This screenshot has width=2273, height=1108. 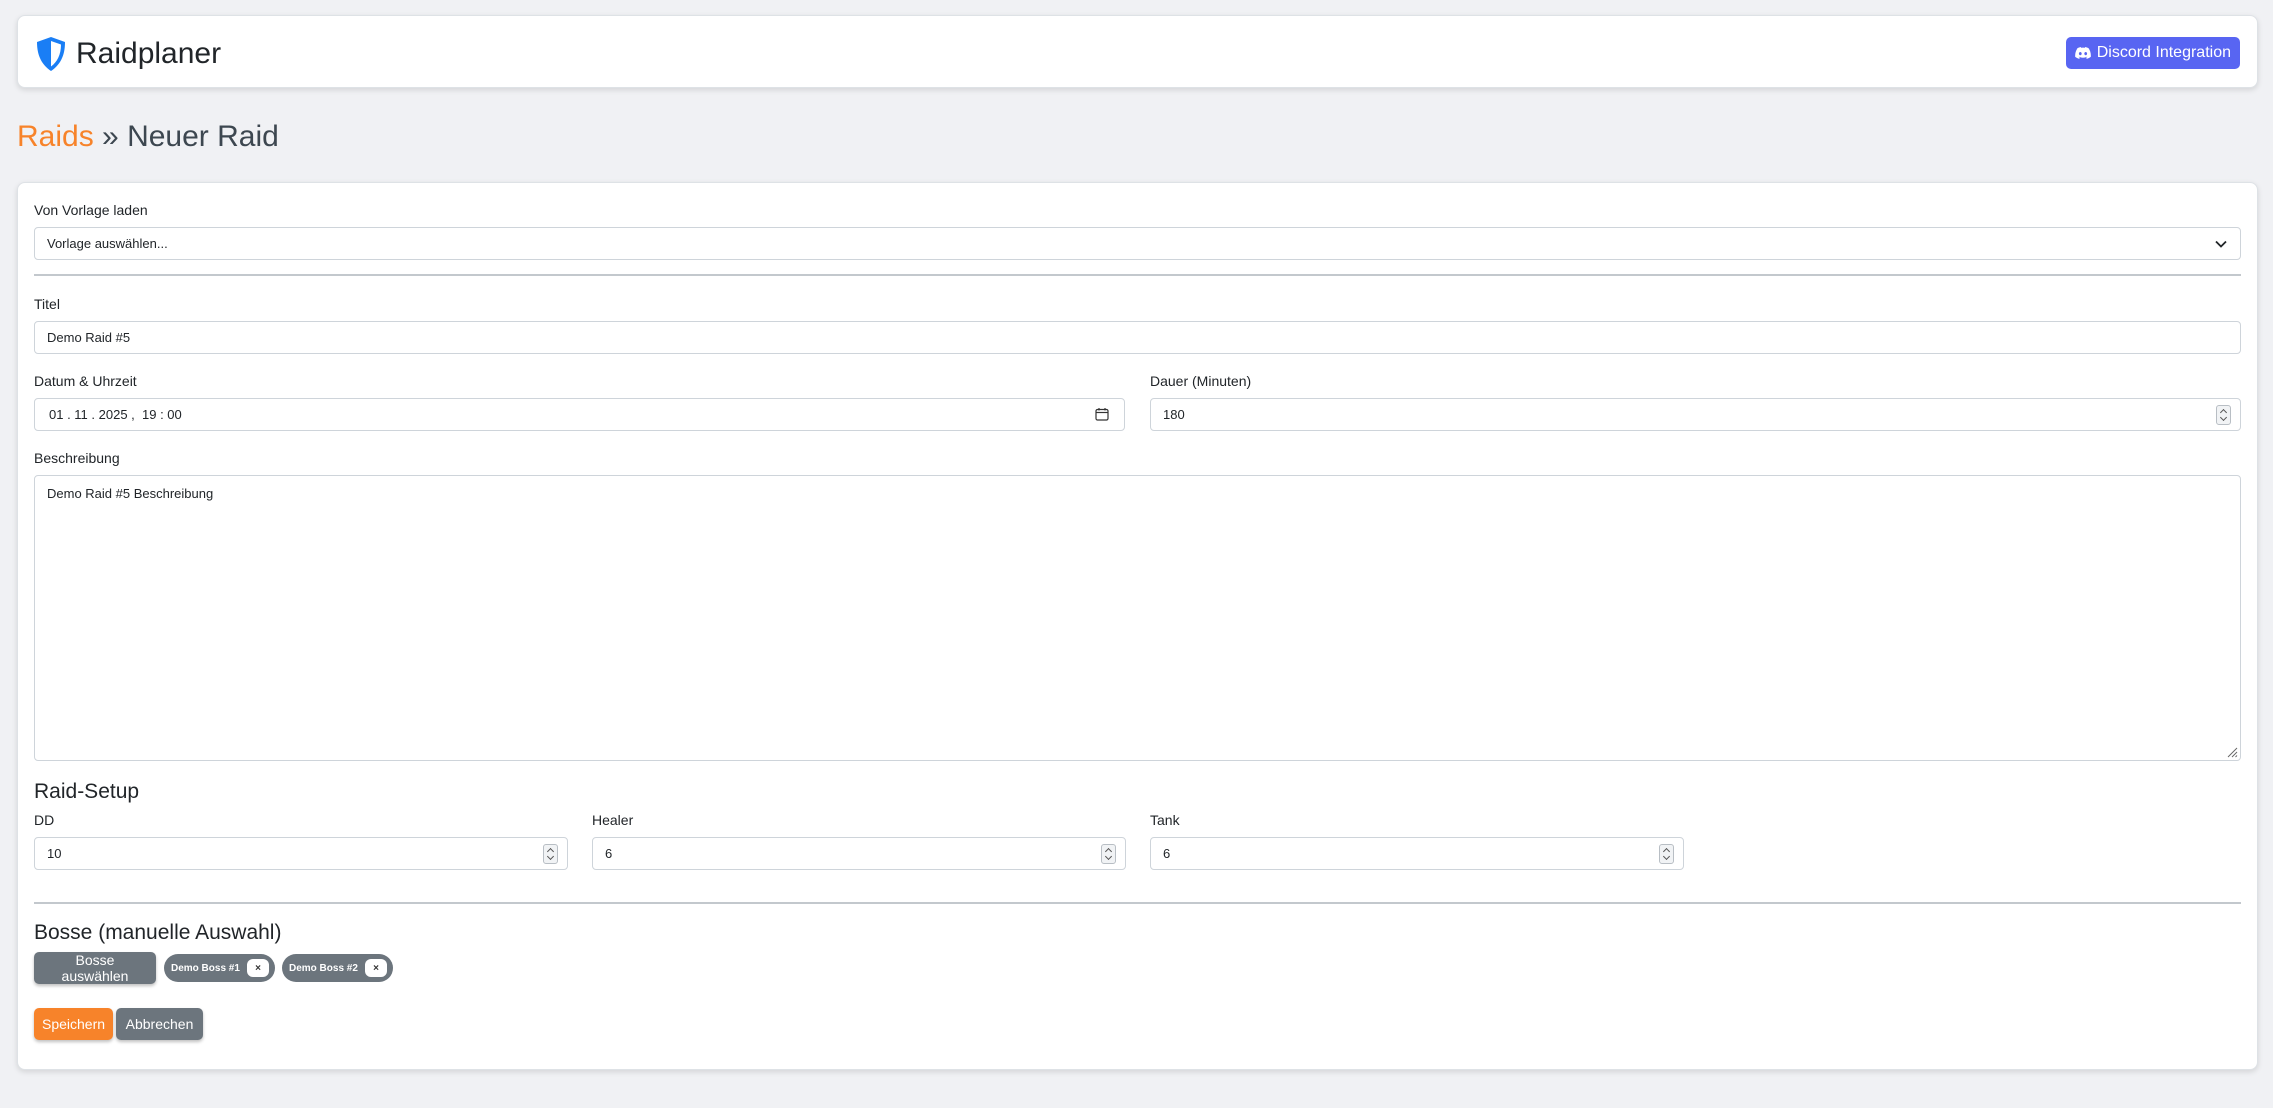 I want to click on brand-name: Raidplaner, so click(x=149, y=53).